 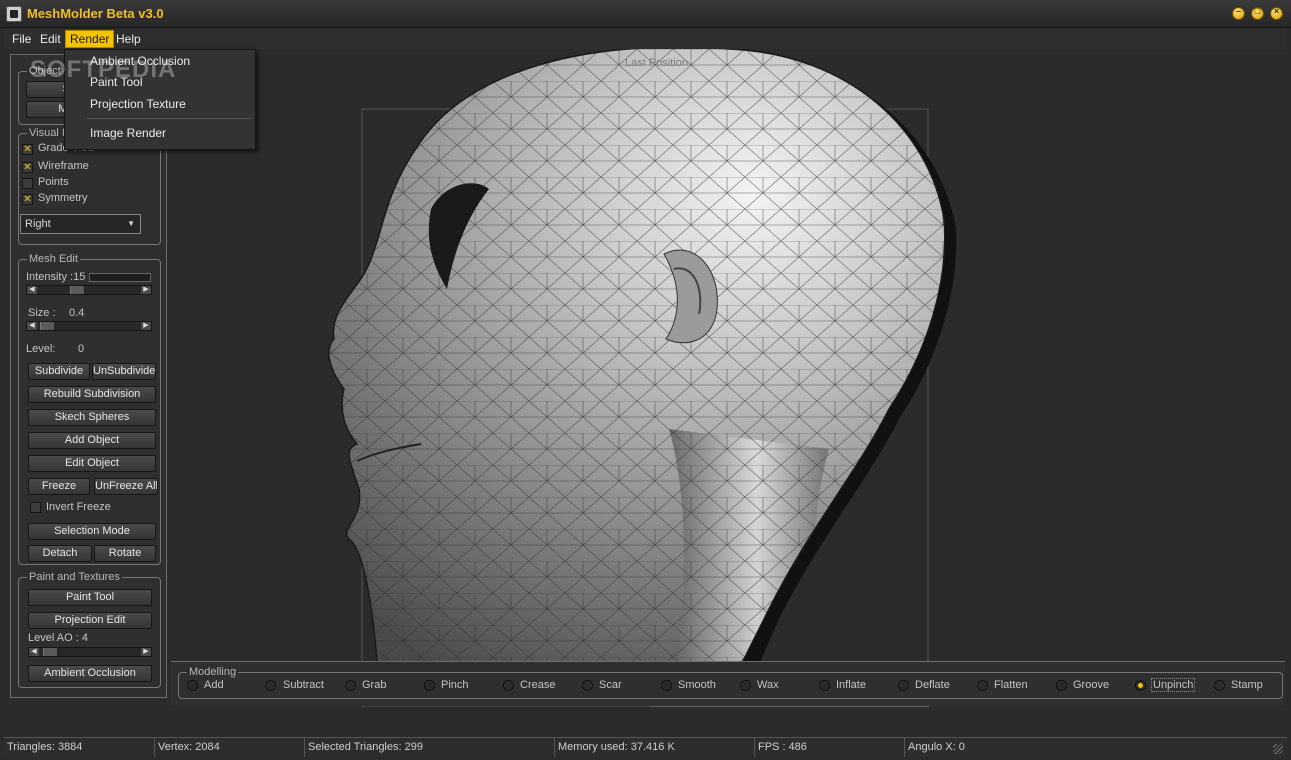 What do you see at coordinates (1276, 13) in the screenshot?
I see `close-icon: ×` at bounding box center [1276, 13].